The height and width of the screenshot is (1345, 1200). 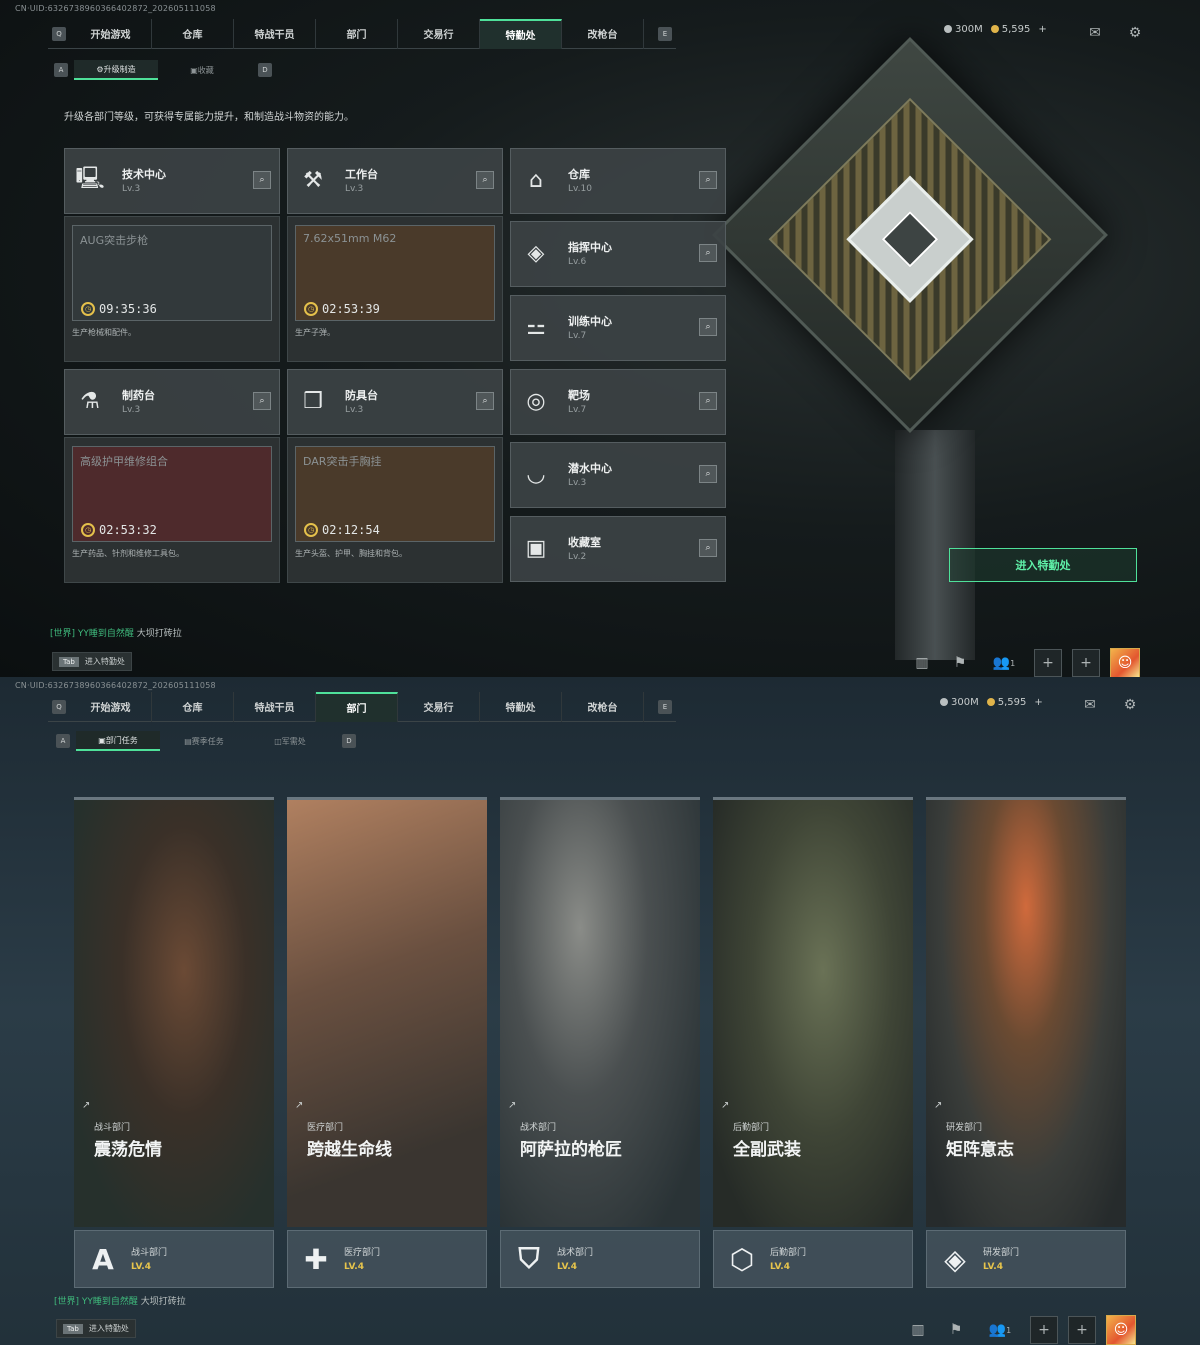 What do you see at coordinates (567, 1267) in the screenshot?
I see `department-level: LV.4` at bounding box center [567, 1267].